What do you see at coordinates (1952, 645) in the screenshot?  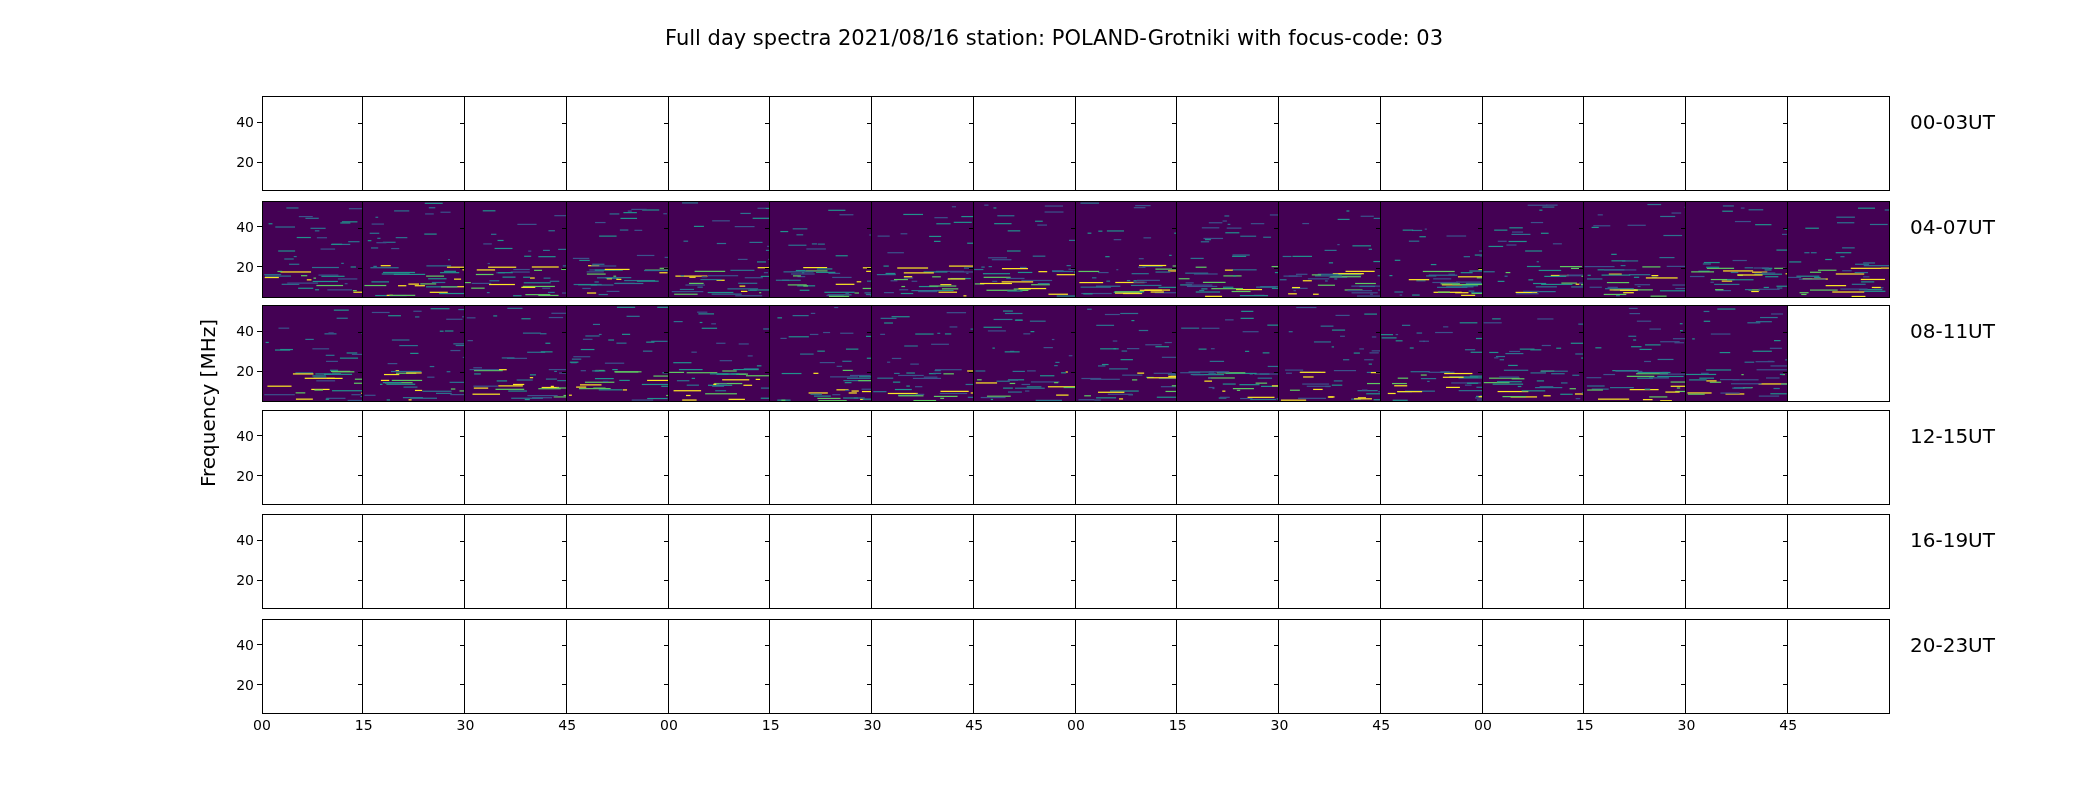 I see `row-label: 20-23UT` at bounding box center [1952, 645].